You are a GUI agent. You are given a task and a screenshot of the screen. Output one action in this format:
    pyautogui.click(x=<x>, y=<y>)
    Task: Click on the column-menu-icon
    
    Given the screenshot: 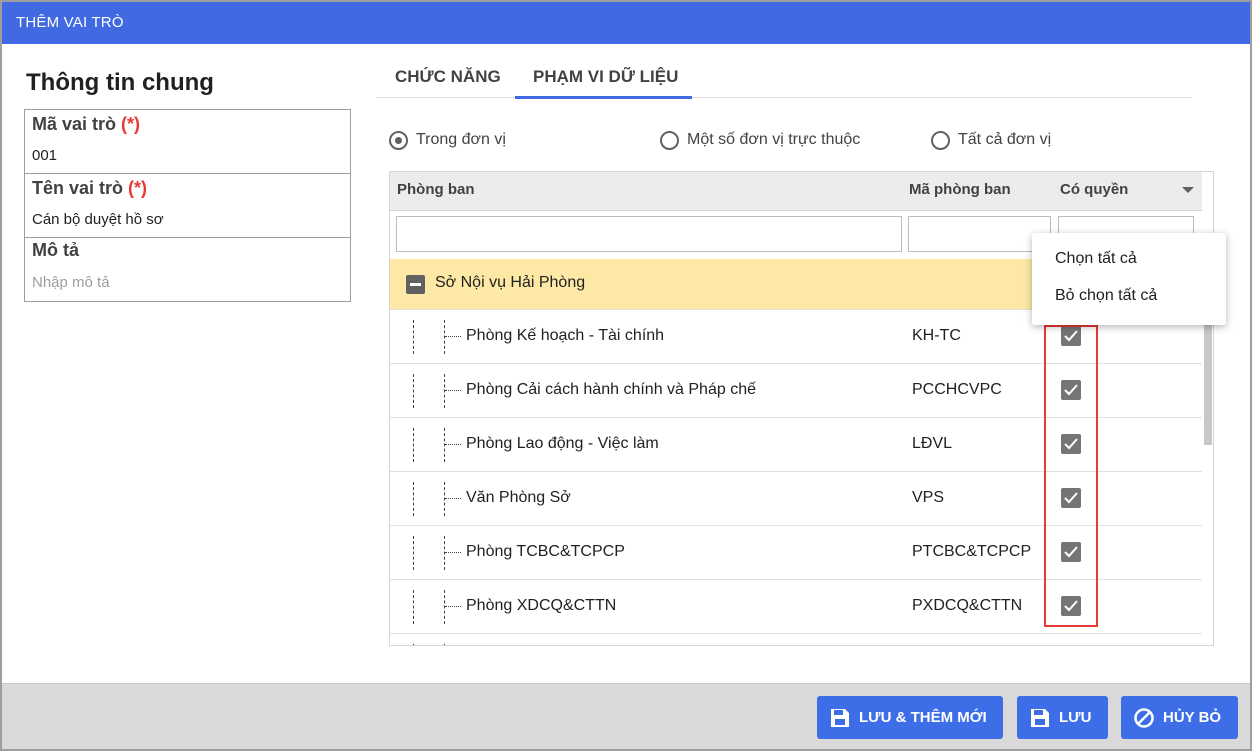 What is the action you would take?
    pyautogui.click(x=1188, y=190)
    